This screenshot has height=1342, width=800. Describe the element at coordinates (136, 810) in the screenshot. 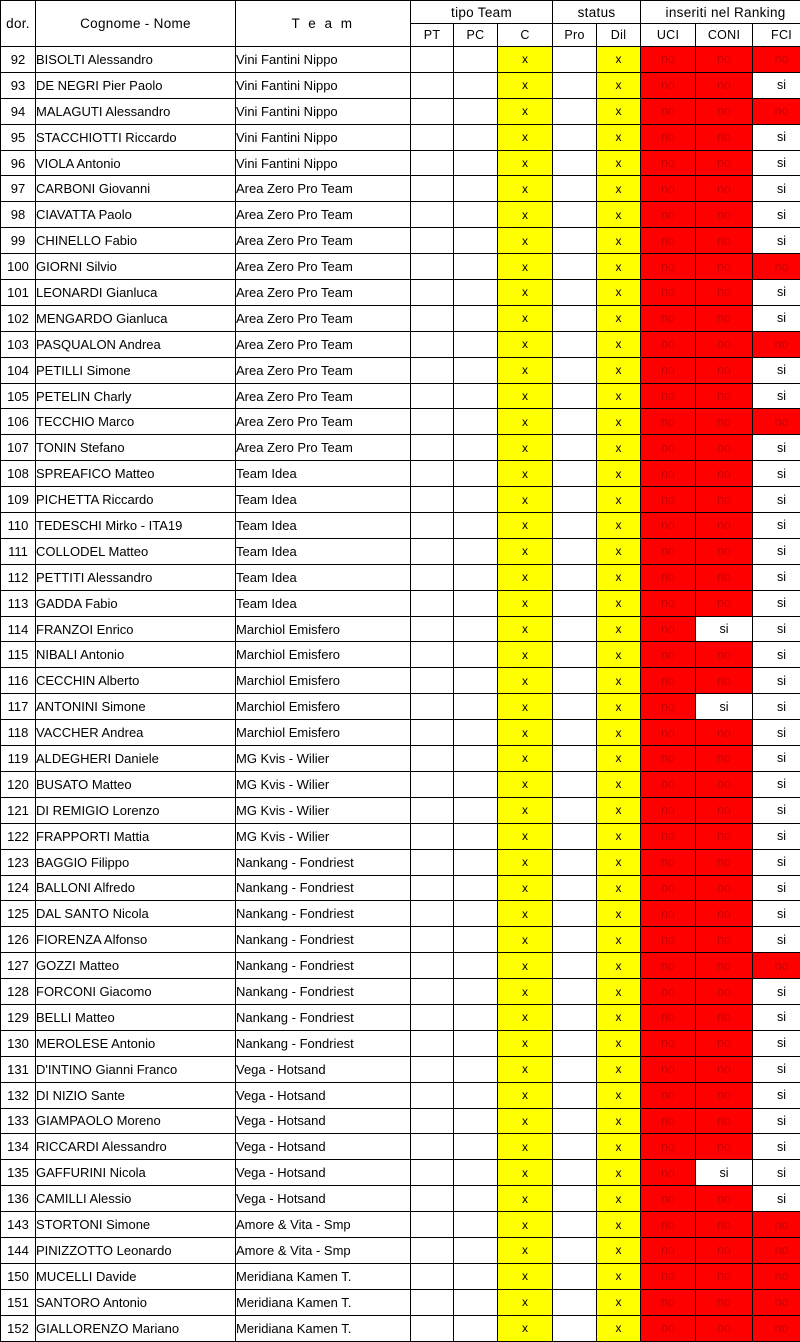

I see `cell-name: DI REMIGIO Lorenzo` at that location.